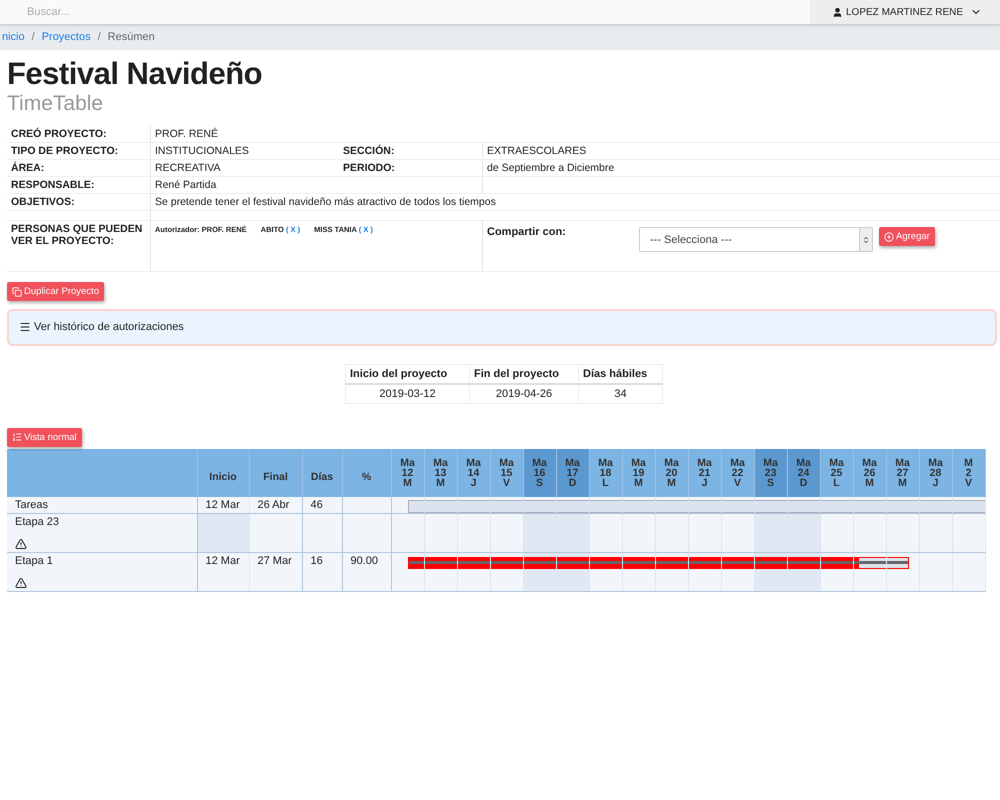 Image resolution: width=1000 pixels, height=800 pixels. Describe the element at coordinates (410, 151) in the screenshot. I see `field-label: SECCIÓN:` at that location.